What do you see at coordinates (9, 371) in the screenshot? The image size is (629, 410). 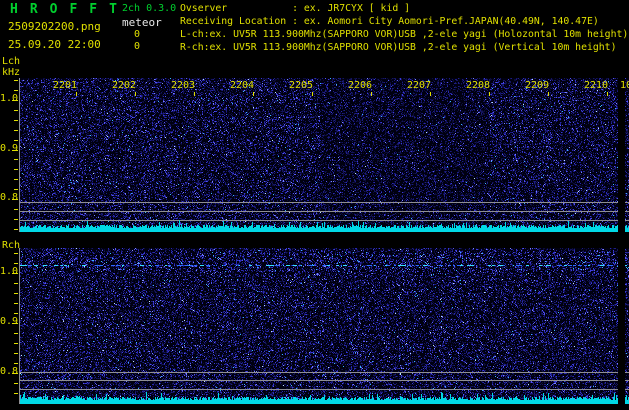 I see `rch-freq-label: 0.8` at bounding box center [9, 371].